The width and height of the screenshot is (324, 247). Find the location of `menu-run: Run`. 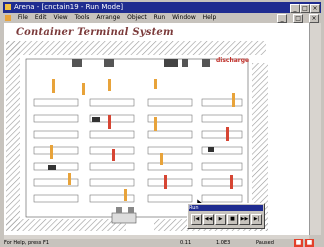

menu-run: Run is located at coordinates (160, 17).